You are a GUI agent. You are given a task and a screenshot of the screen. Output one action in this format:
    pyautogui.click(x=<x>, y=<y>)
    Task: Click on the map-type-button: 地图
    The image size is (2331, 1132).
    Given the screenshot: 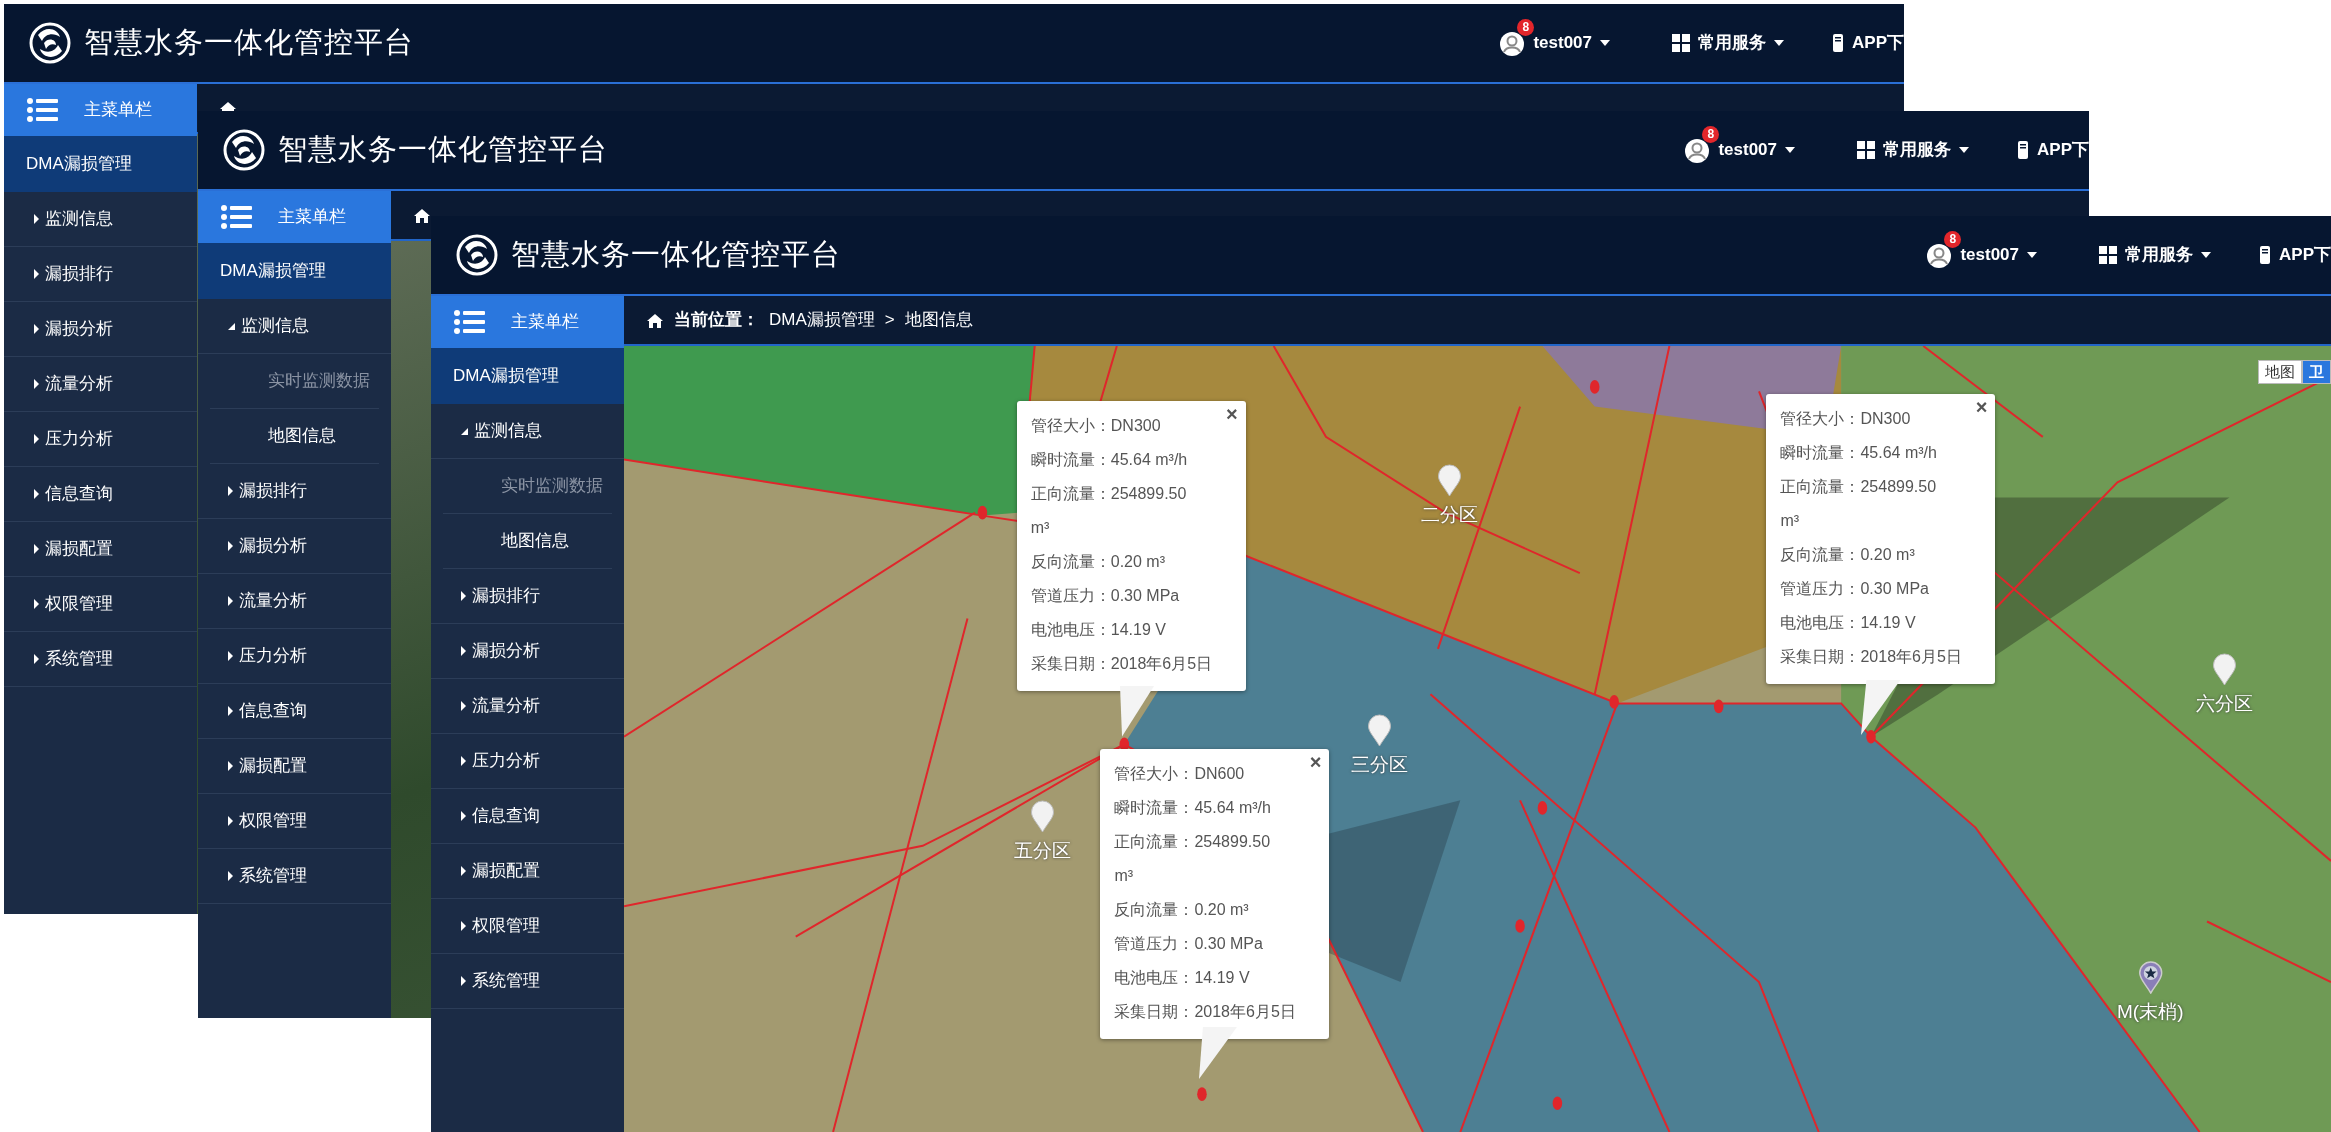 What is the action you would take?
    pyautogui.click(x=2280, y=372)
    